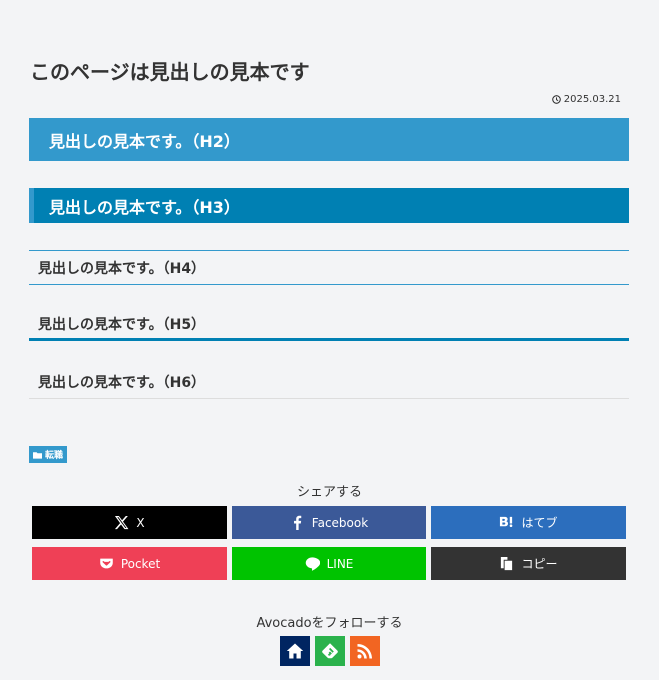 The image size is (659, 680). I want to click on share-line-label: LINE, so click(340, 563).